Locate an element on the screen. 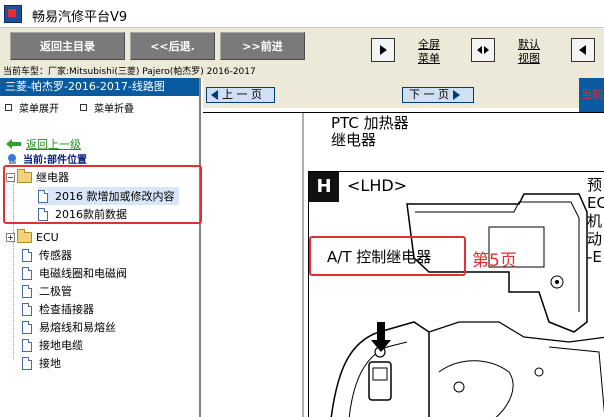  relay-highlight-box is located at coordinates (102, 194).